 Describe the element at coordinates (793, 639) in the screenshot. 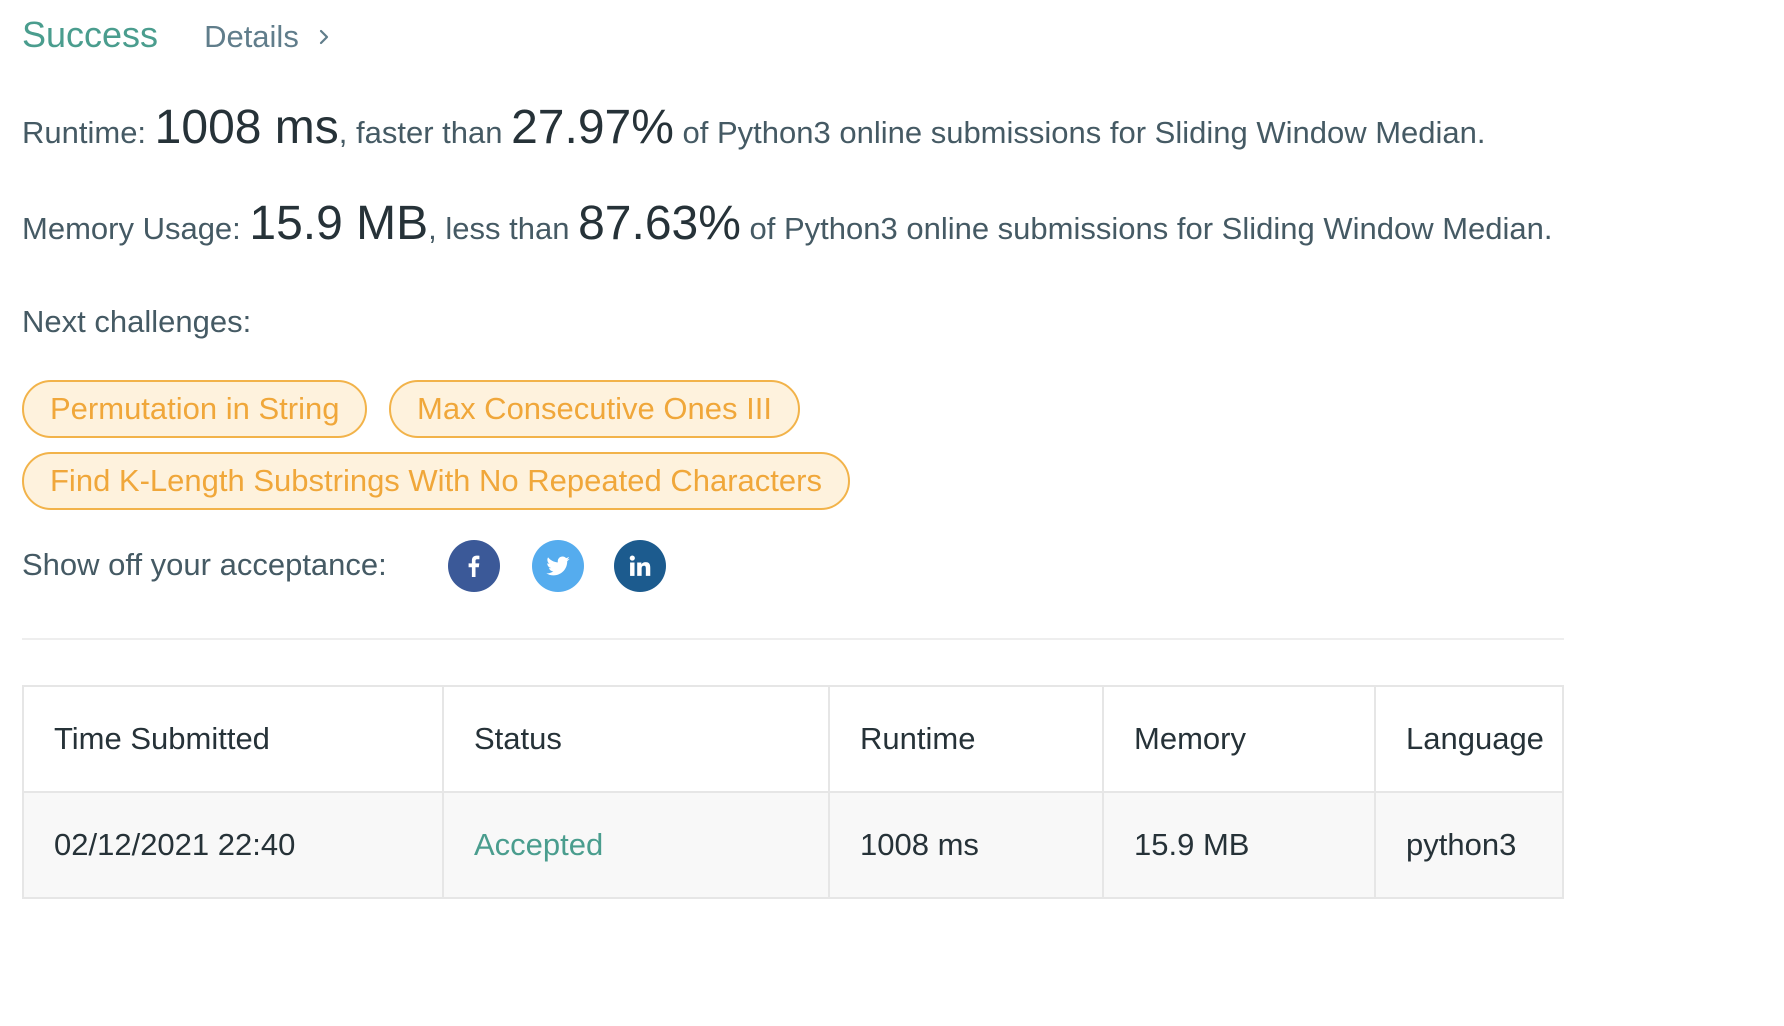

I see `divider` at that location.